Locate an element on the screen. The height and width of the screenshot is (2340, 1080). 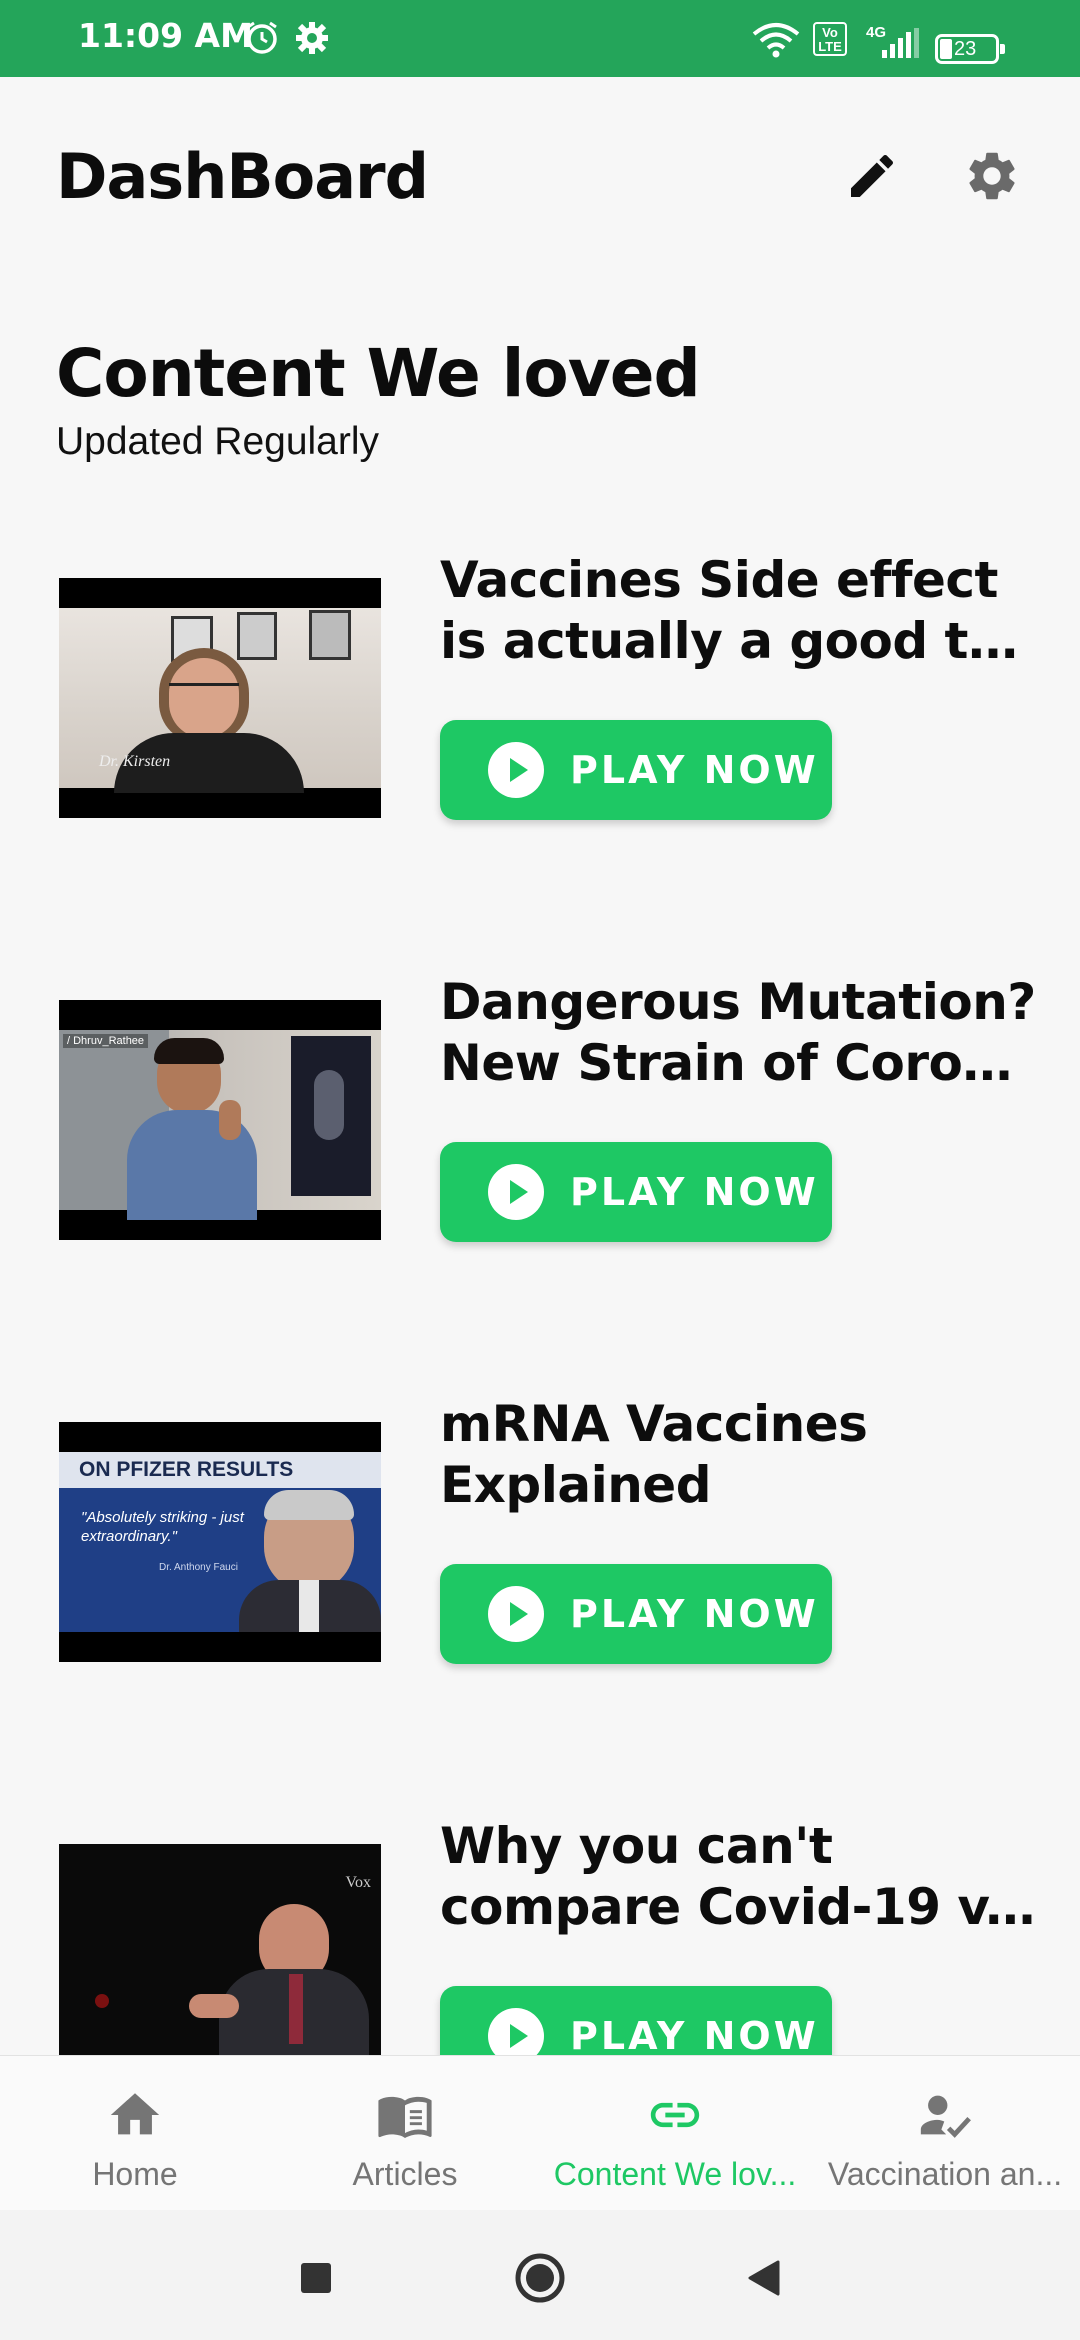
content-title-line: Dangerous Mutation? is located at coordinates (738, 1002).